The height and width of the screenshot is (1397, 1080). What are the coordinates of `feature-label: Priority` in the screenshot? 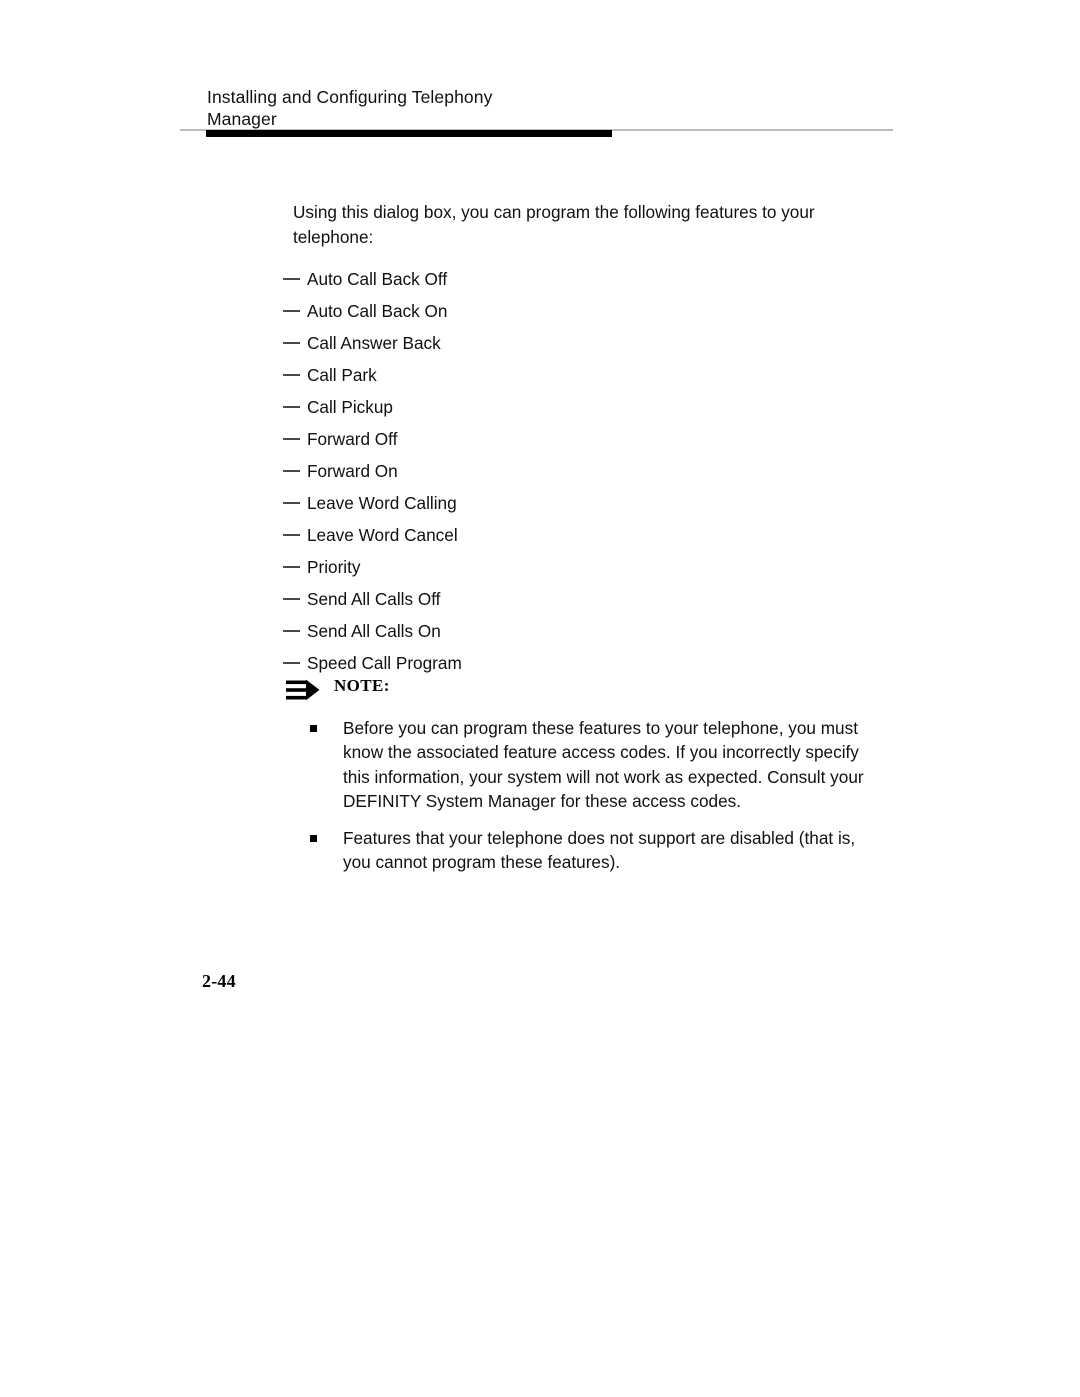 It's located at (334, 567).